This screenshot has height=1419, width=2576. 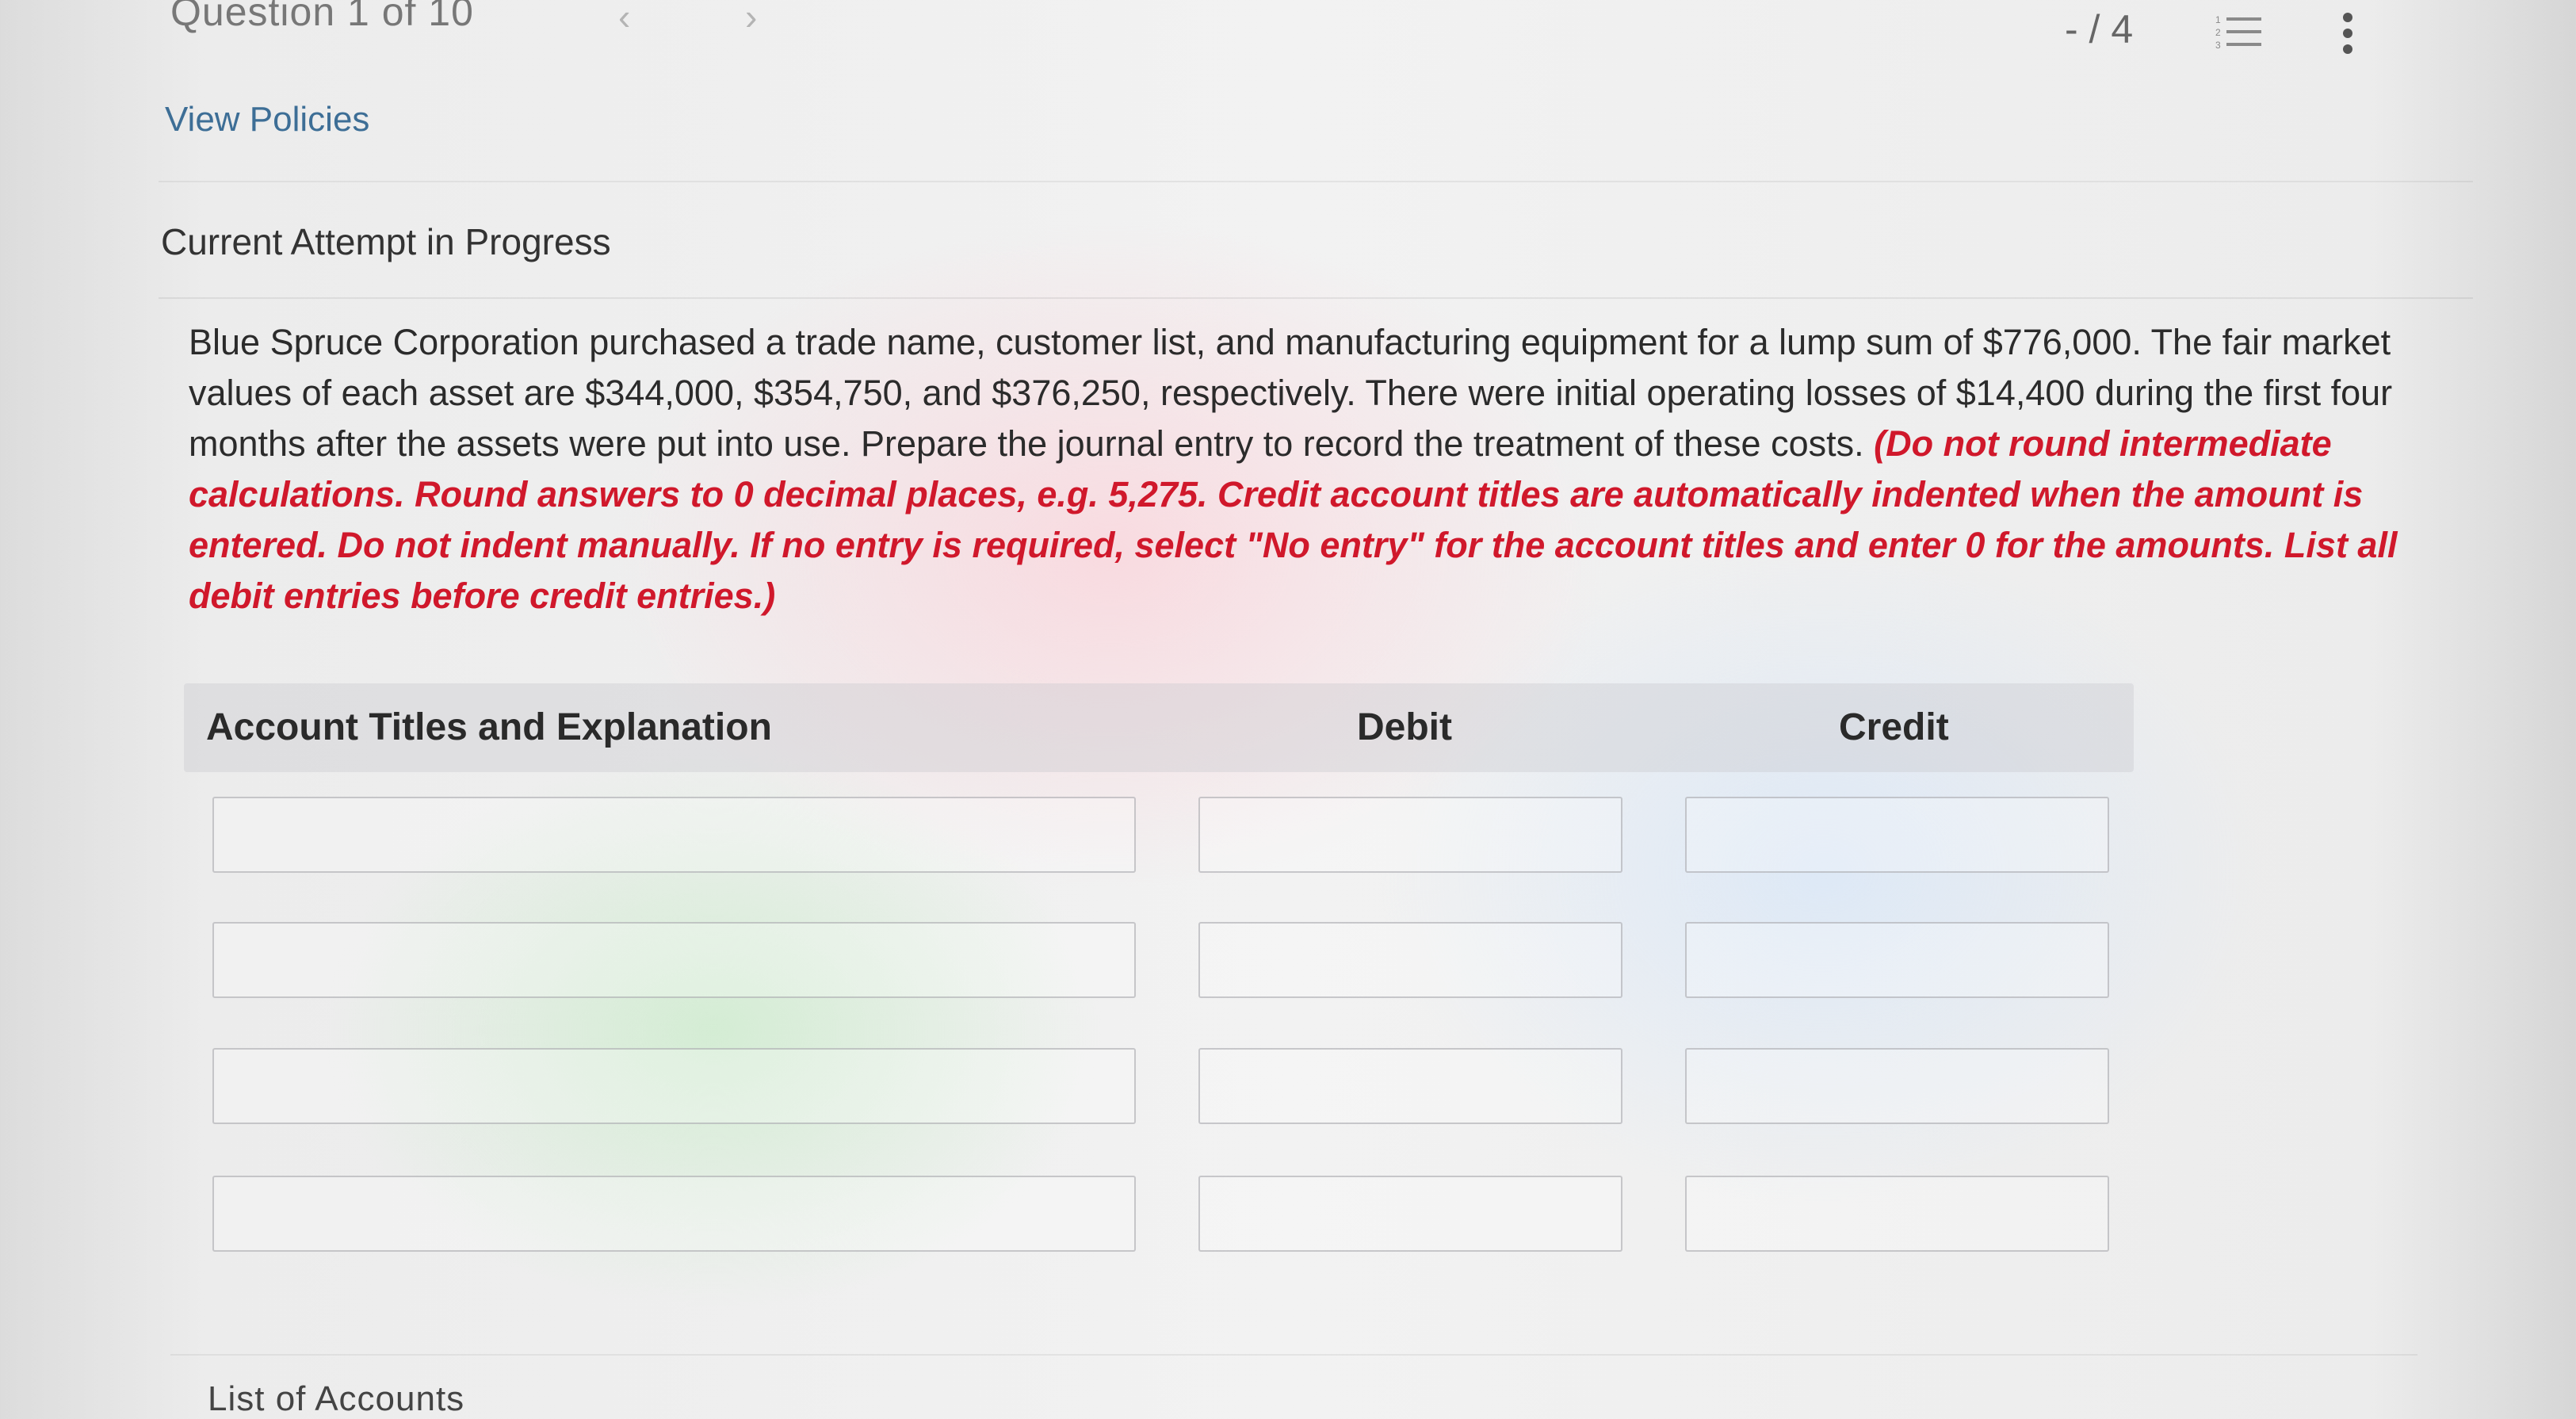 I want to click on svg-text: 2, so click(x=2218, y=33).